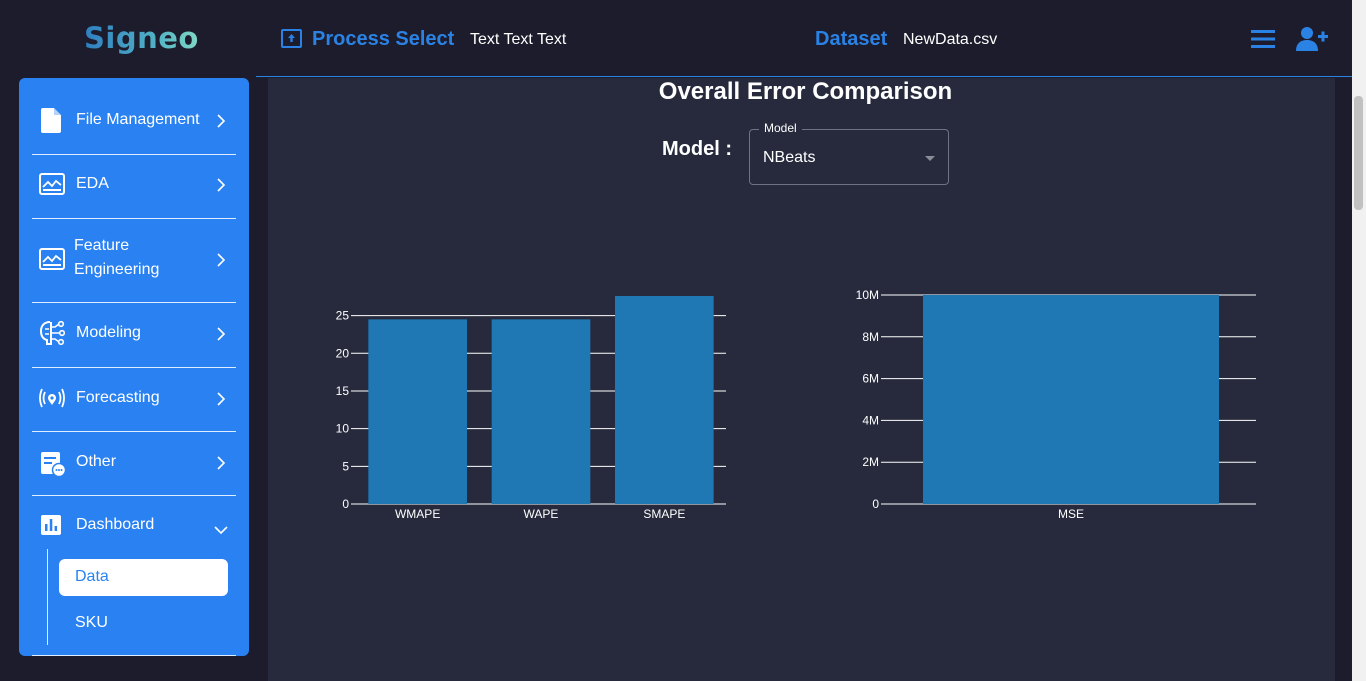 The width and height of the screenshot is (1366, 681). What do you see at coordinates (383, 39) in the screenshot?
I see `process-select-title: Process Select` at bounding box center [383, 39].